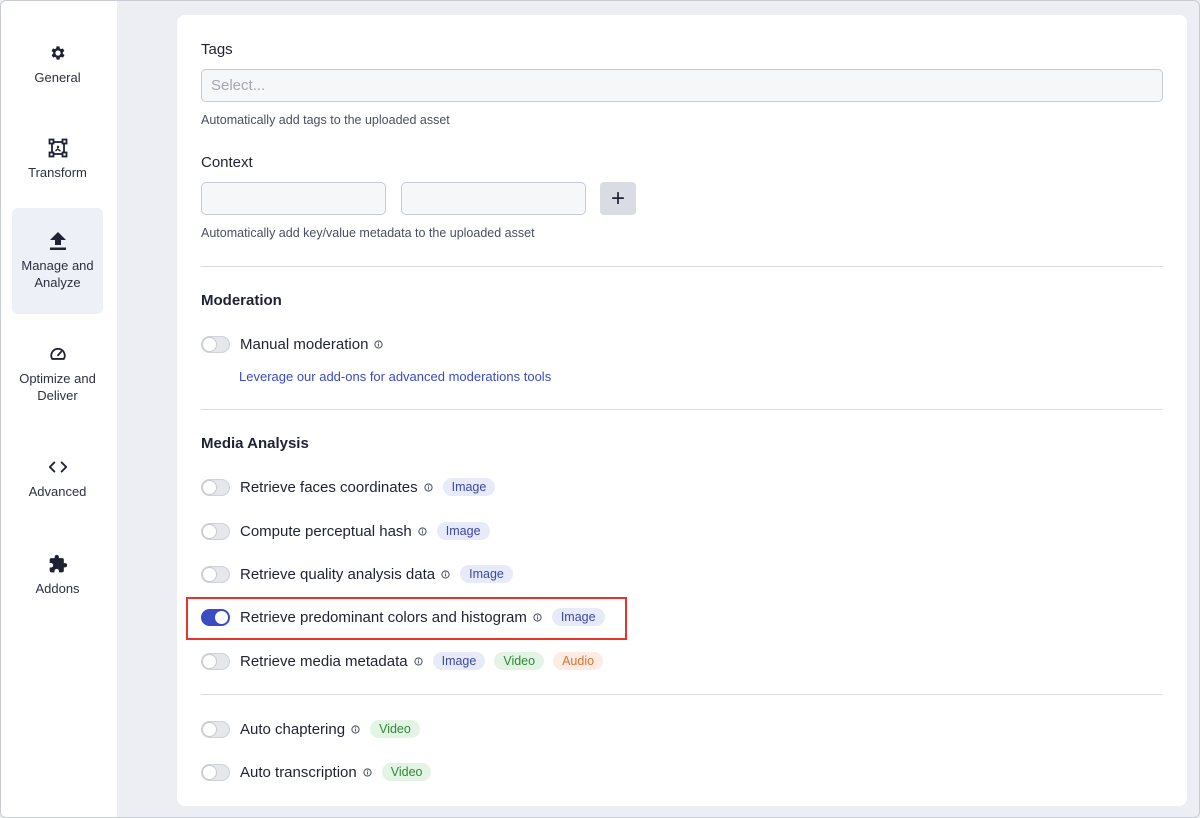 This screenshot has height=818, width=1200. Describe the element at coordinates (241, 300) in the screenshot. I see `moderation-title: Moderation` at that location.